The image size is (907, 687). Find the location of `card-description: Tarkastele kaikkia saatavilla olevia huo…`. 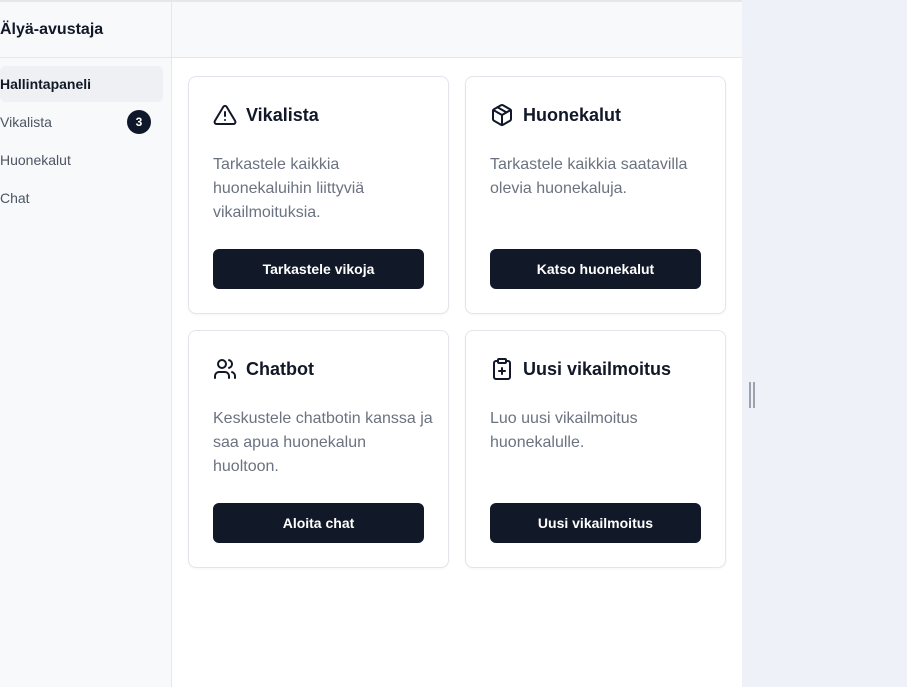

card-description: Tarkastele kaikkia saatavilla olevia huo… is located at coordinates (589, 176).